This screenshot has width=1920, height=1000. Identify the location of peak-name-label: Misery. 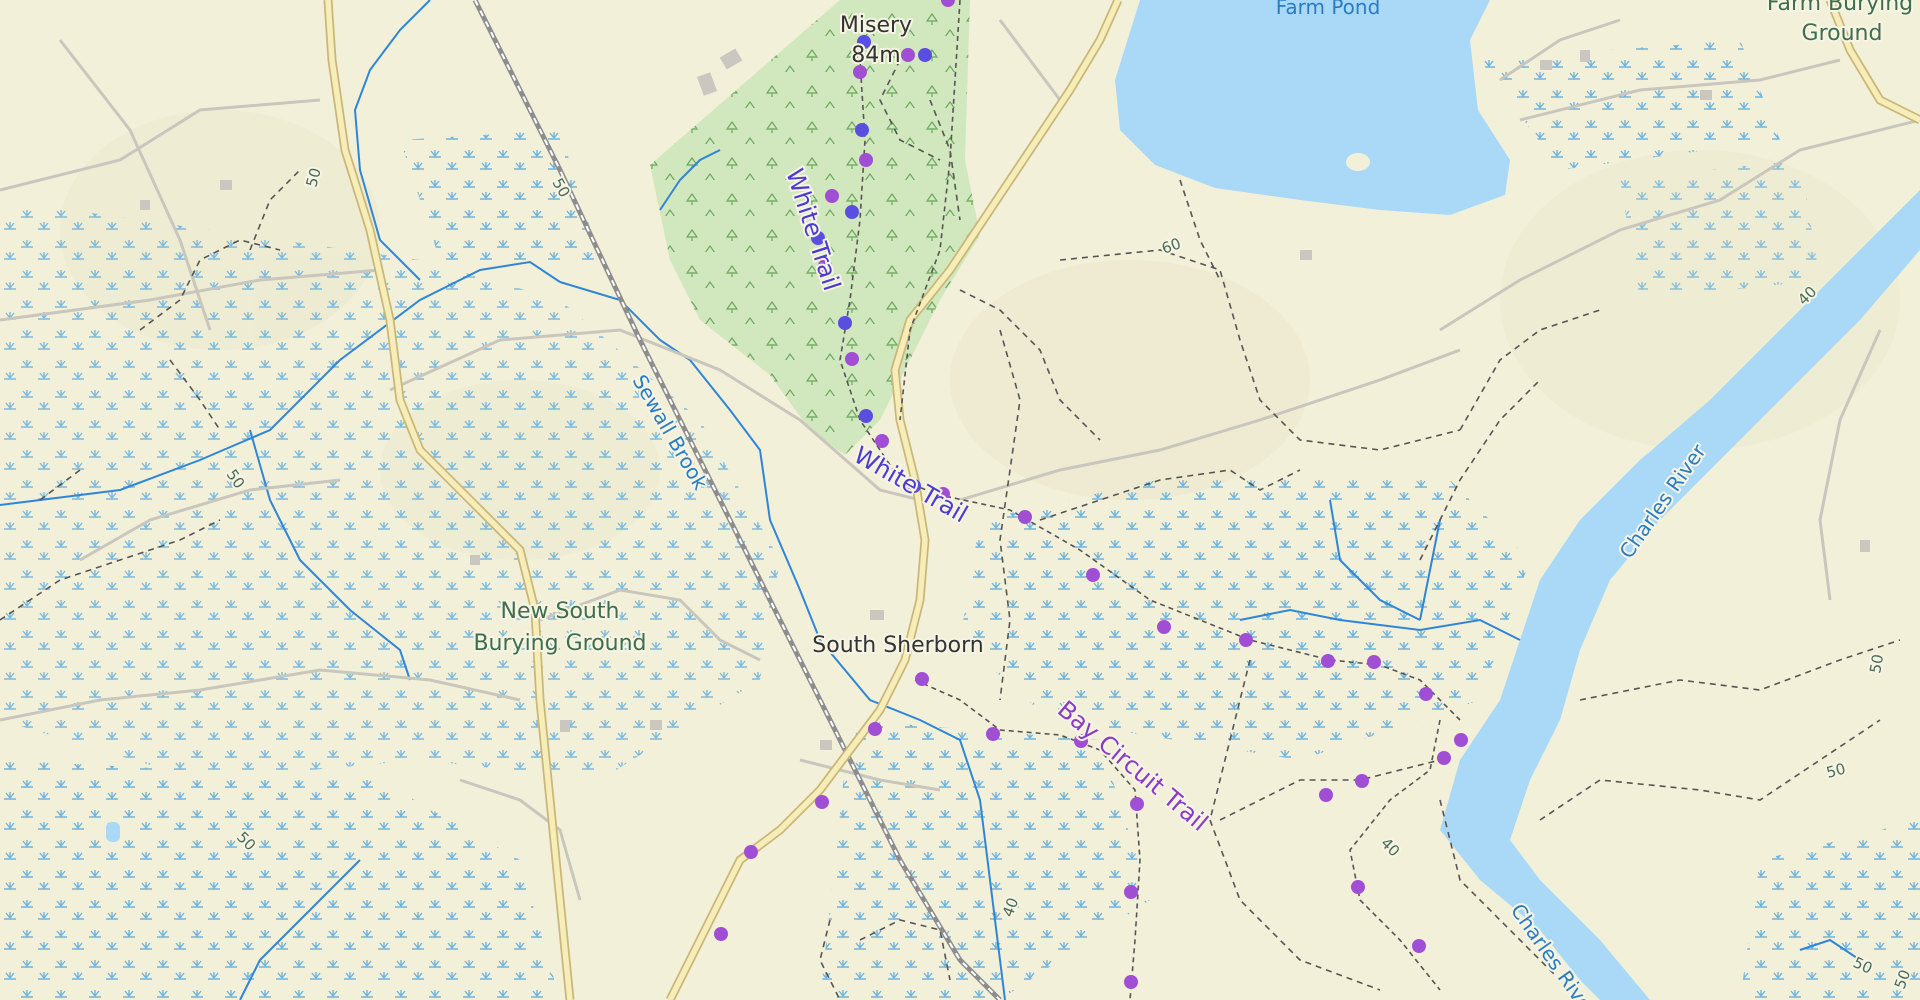
(876, 25).